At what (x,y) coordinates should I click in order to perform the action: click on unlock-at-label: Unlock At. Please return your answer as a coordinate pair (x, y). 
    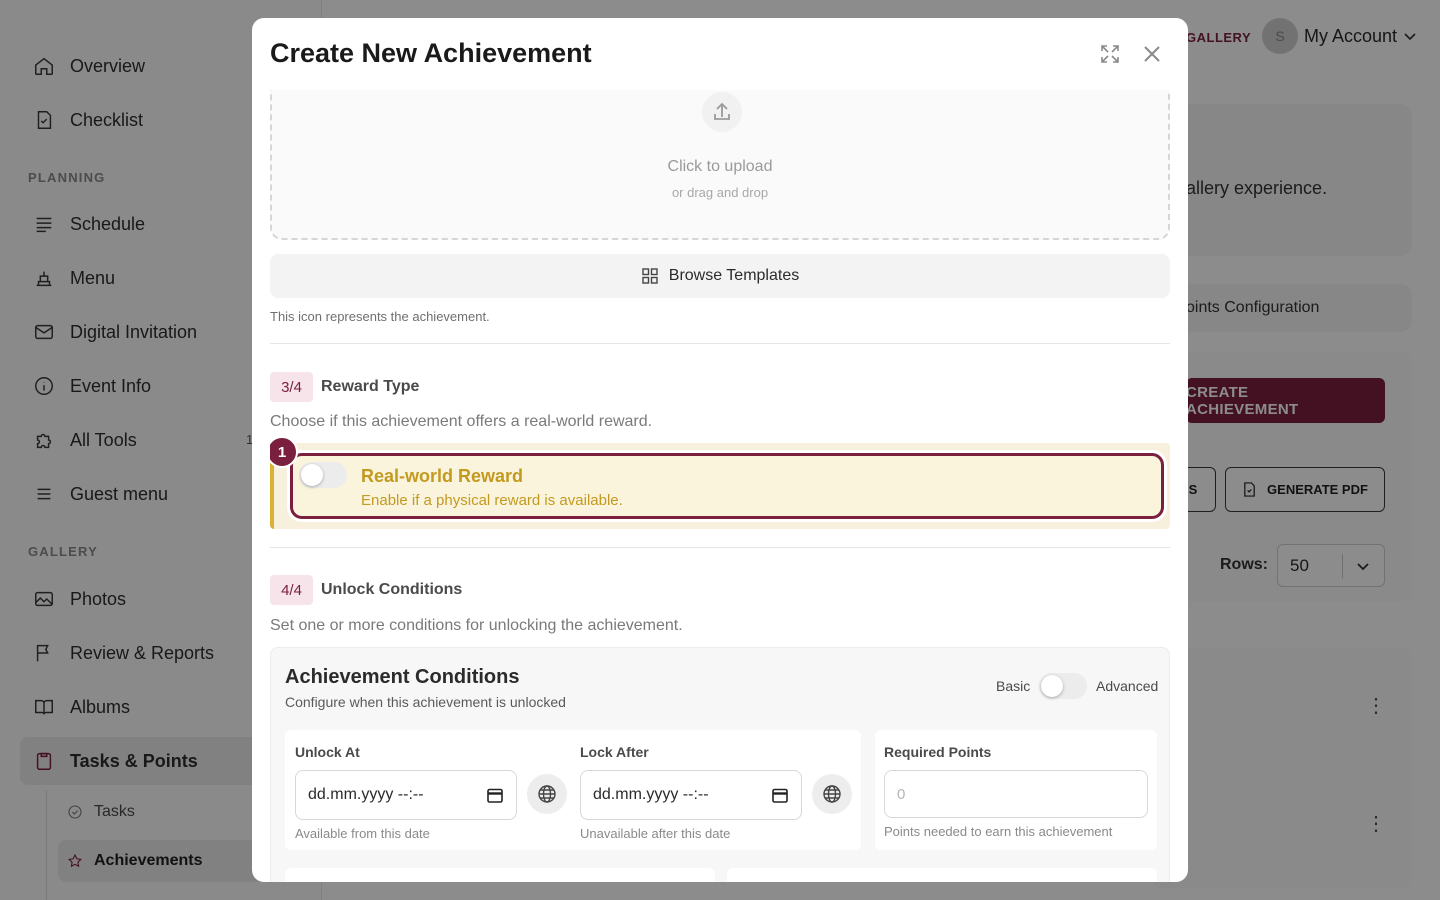
    Looking at the image, I should click on (327, 752).